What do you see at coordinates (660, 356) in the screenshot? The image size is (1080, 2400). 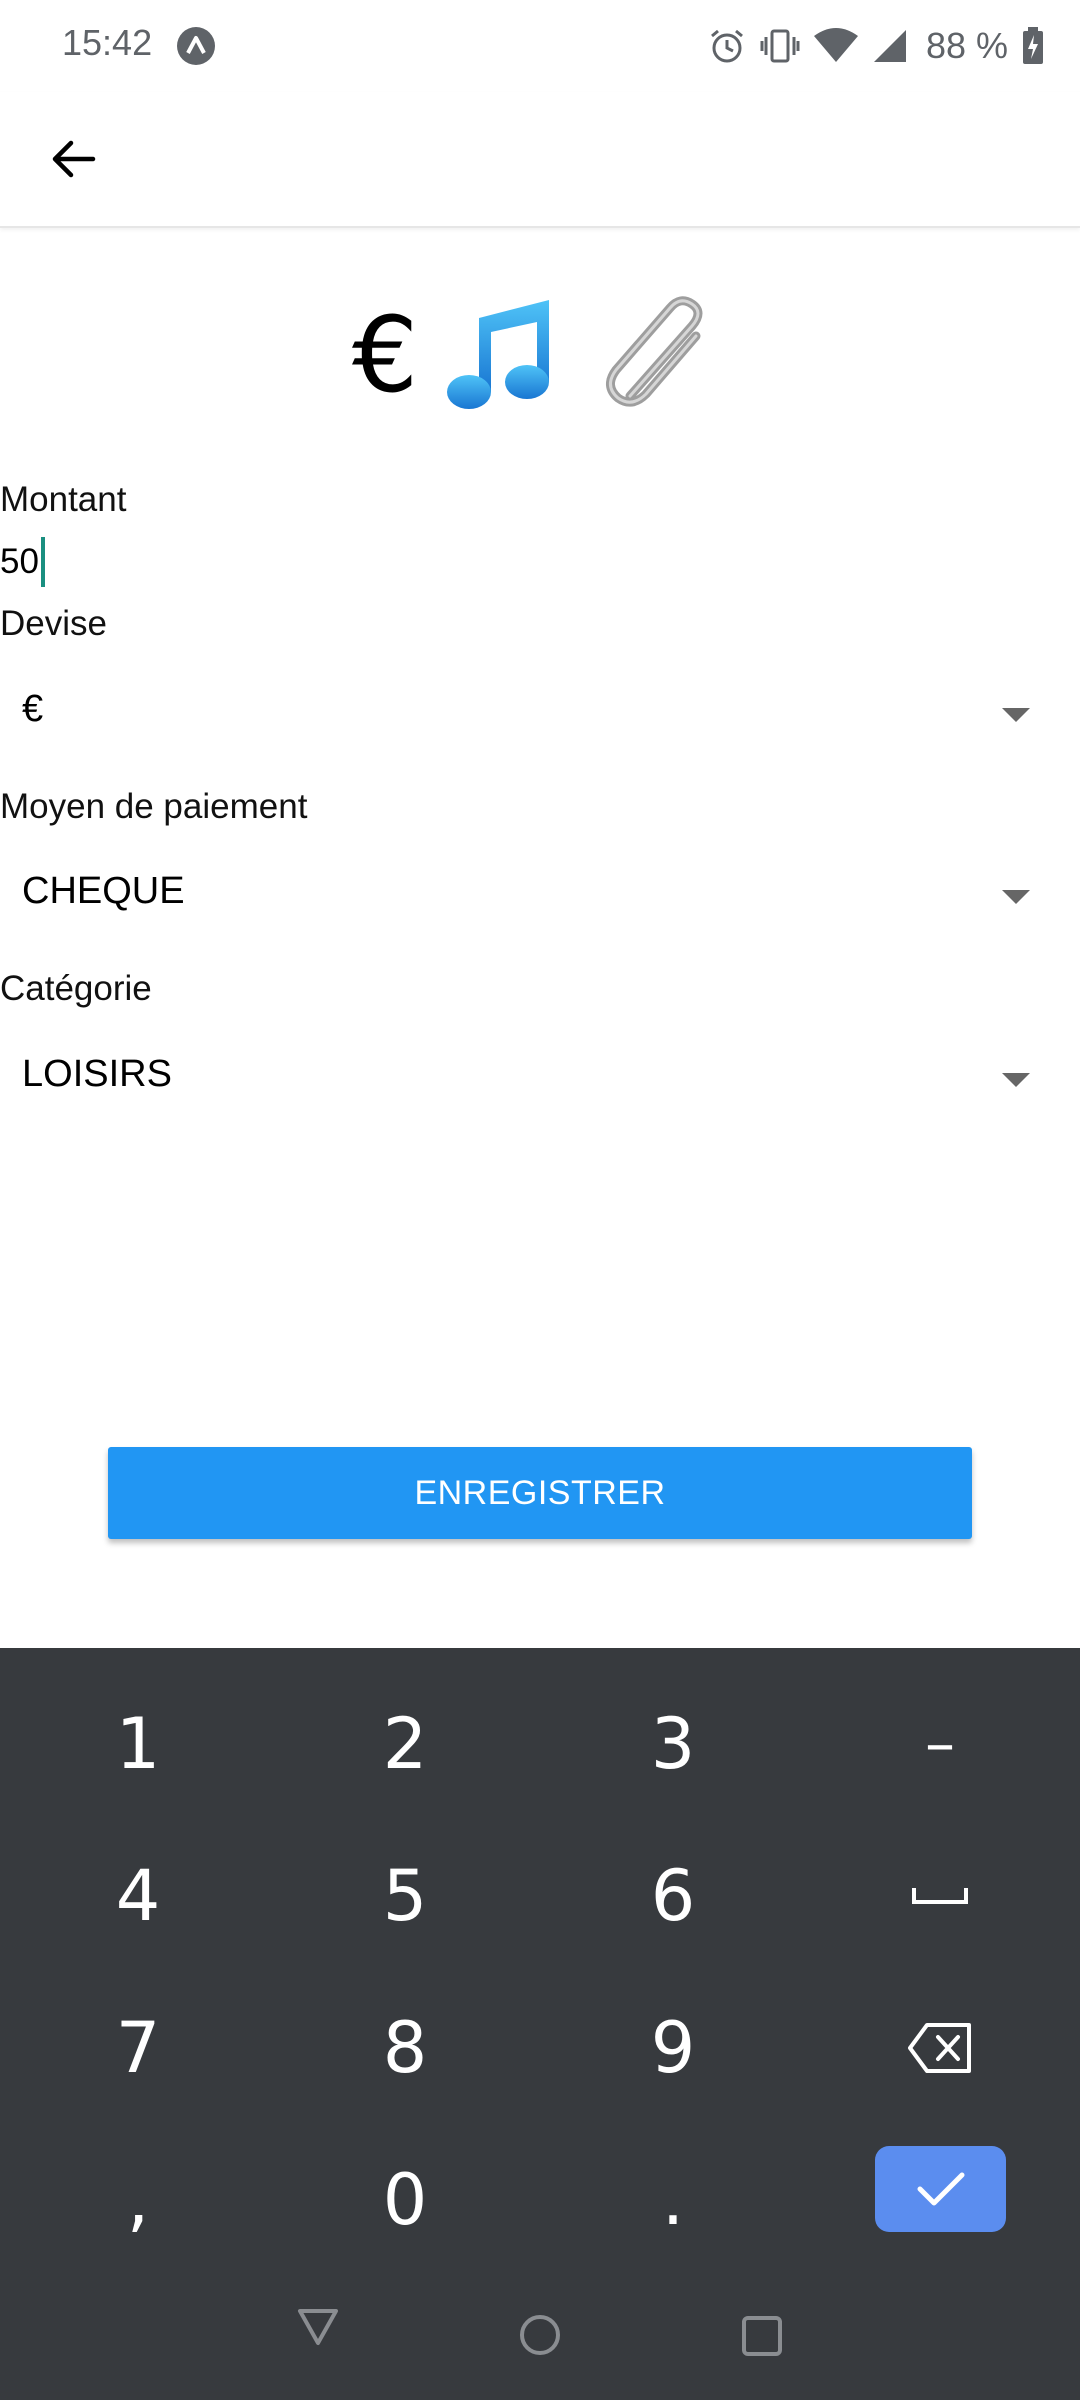 I see `paperclip-icon` at bounding box center [660, 356].